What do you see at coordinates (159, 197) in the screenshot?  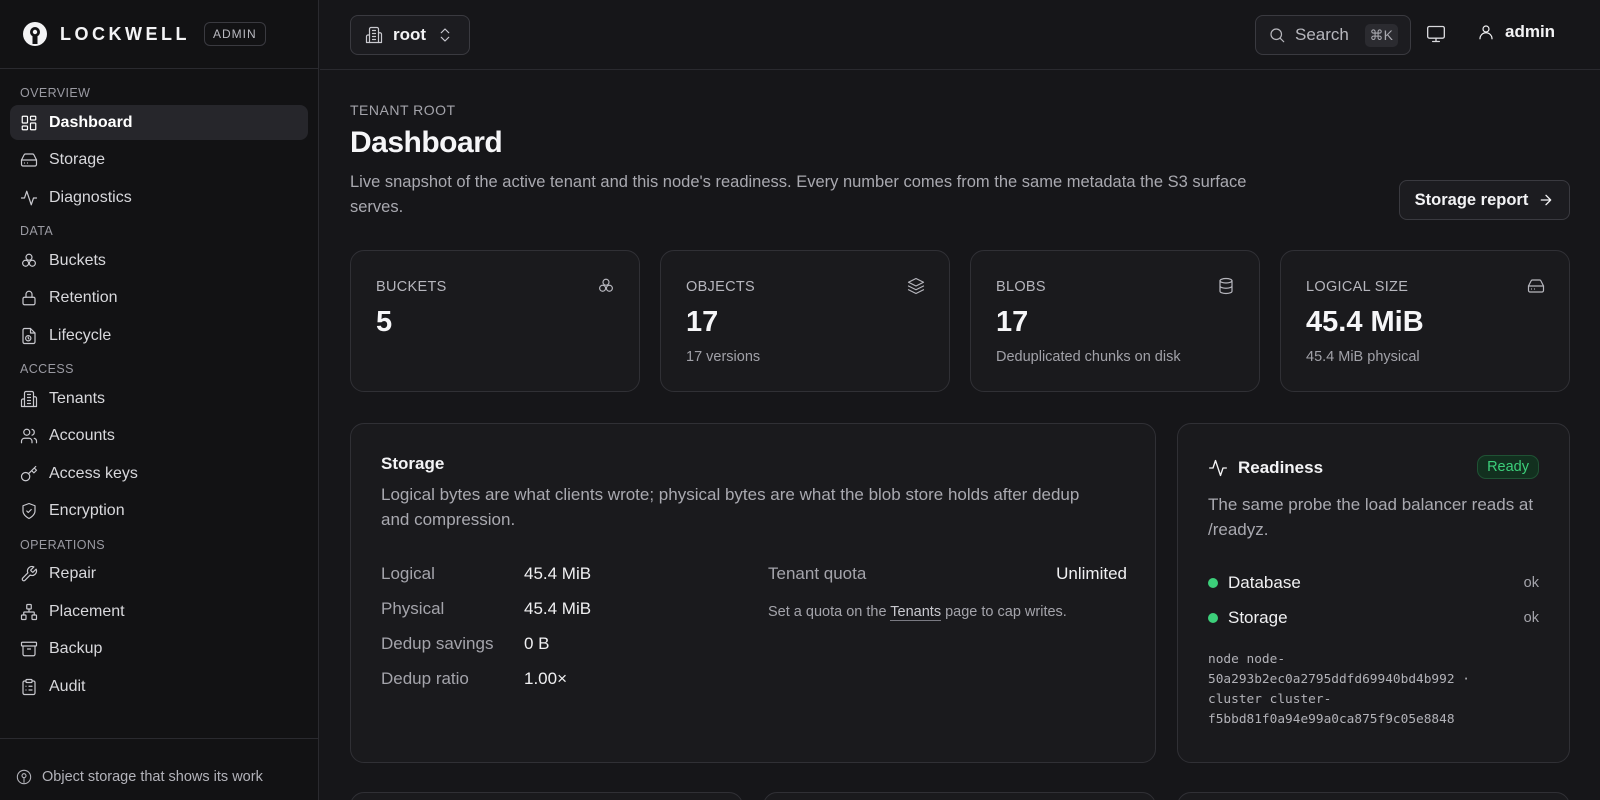 I see `sidebar-item-diagnostics: Diagnostics` at bounding box center [159, 197].